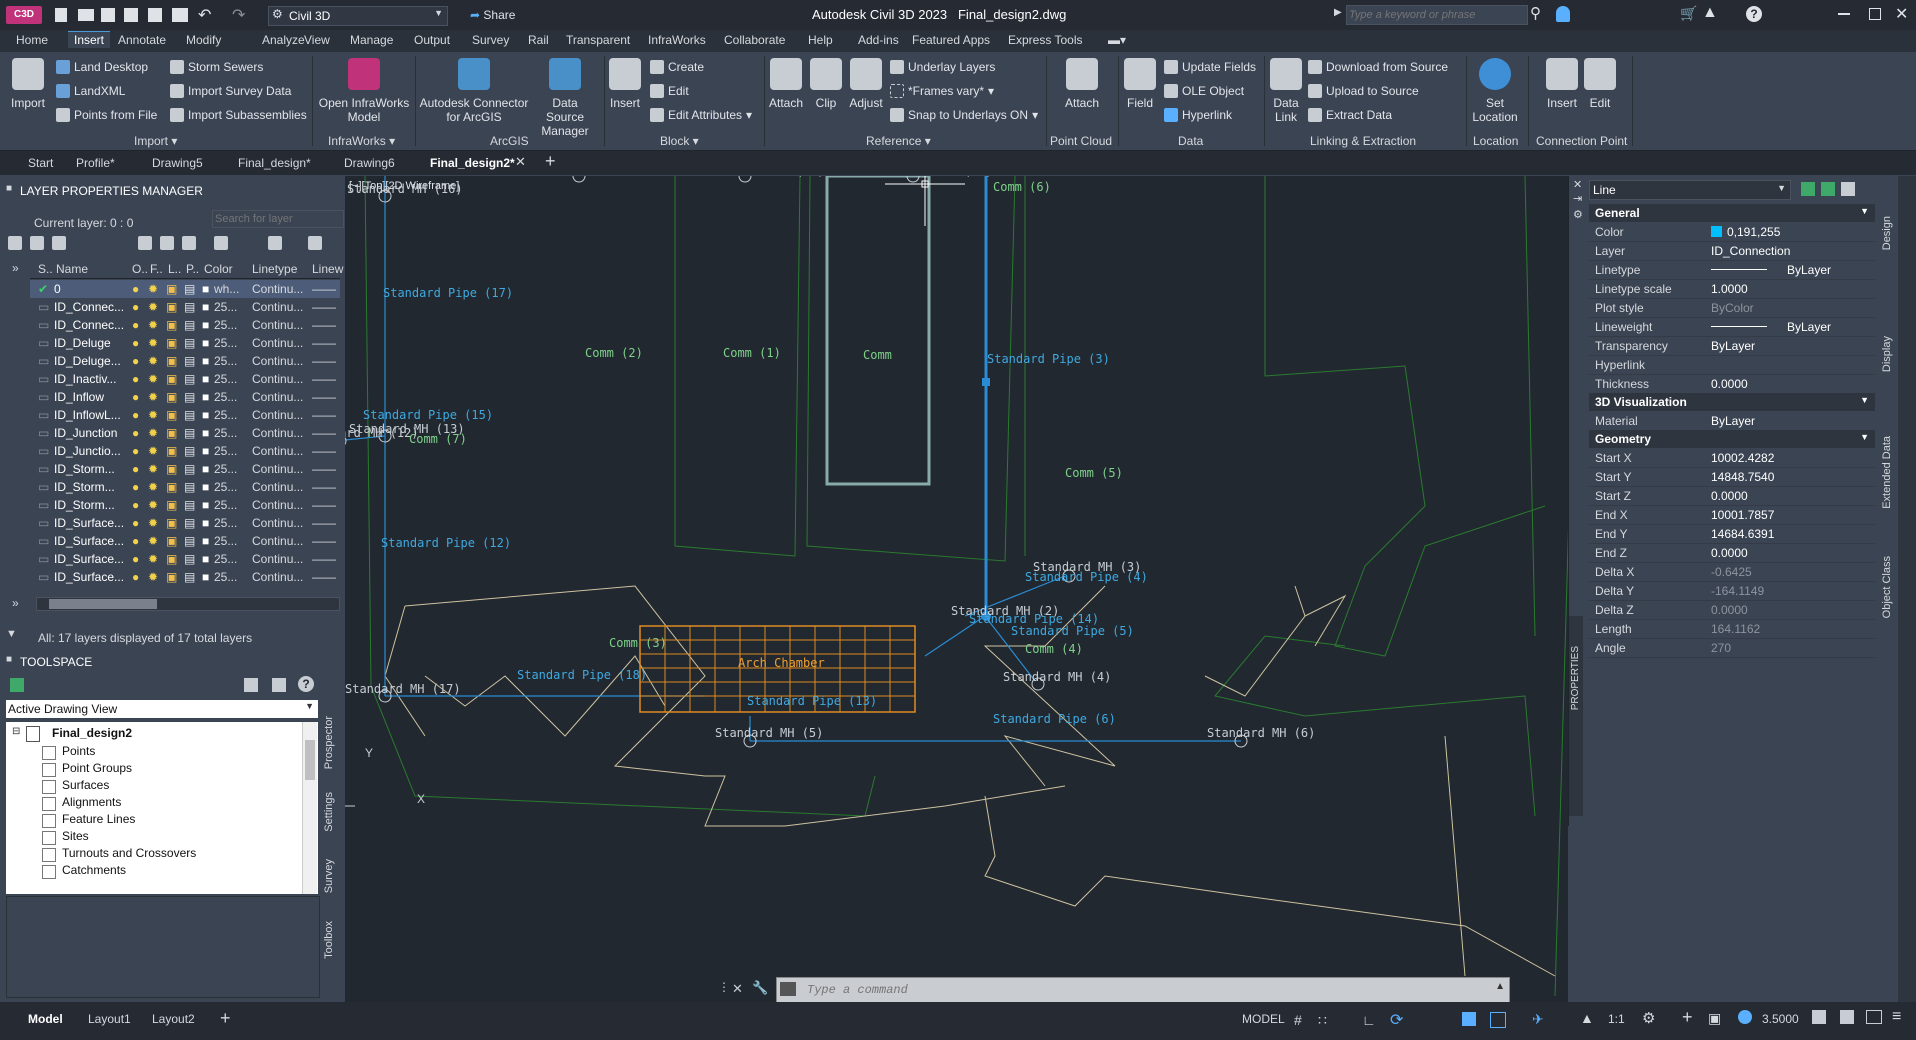 This screenshot has height=1040, width=1916. What do you see at coordinates (760, 988) in the screenshot?
I see `command-customize-icon: 🔧` at bounding box center [760, 988].